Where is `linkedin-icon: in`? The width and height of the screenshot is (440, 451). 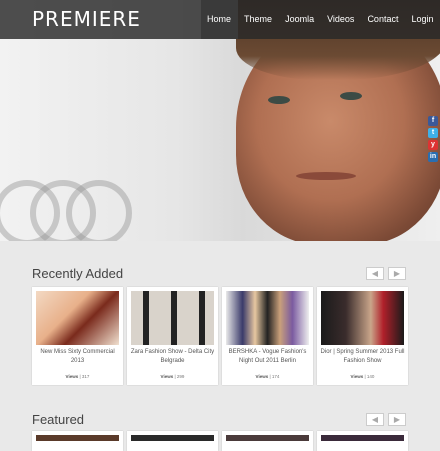 linkedin-icon: in is located at coordinates (433, 157).